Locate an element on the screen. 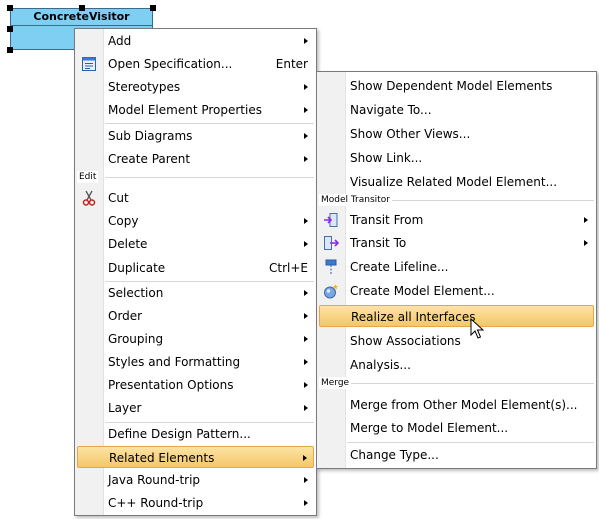 This screenshot has width=599, height=519. menu-item-transit-from: Transit From is located at coordinates (456, 220).